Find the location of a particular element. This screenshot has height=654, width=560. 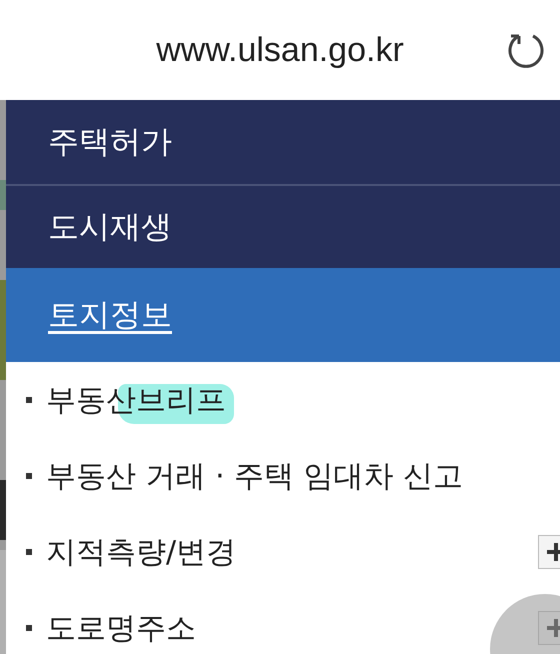

menu-item: 주택허가 is located at coordinates (283, 142).